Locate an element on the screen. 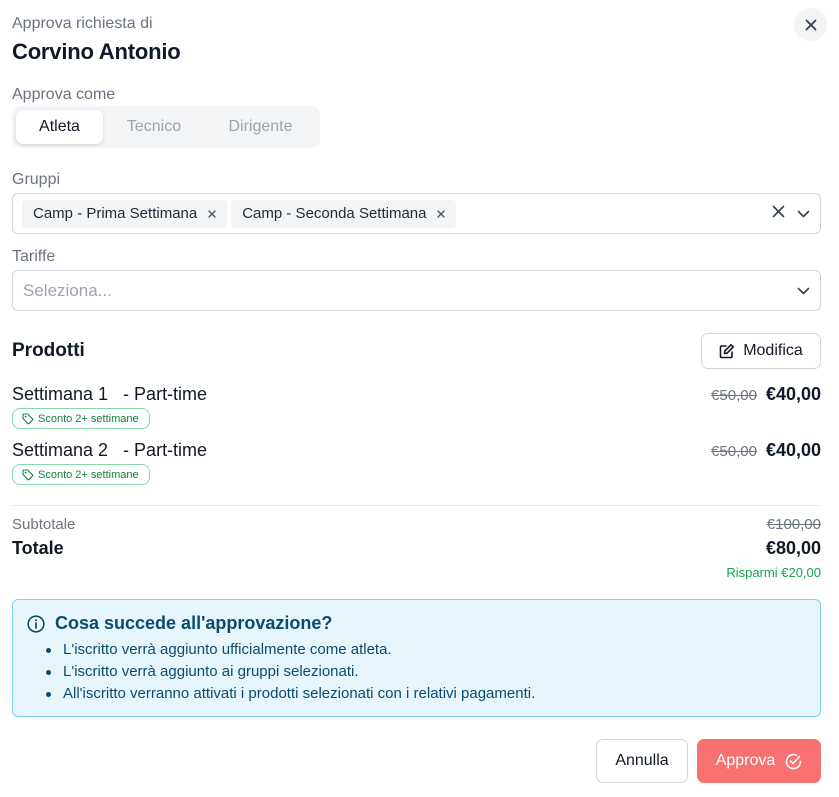 Image resolution: width=839 pixels, height=797 pixels. divider is located at coordinates (416, 505).